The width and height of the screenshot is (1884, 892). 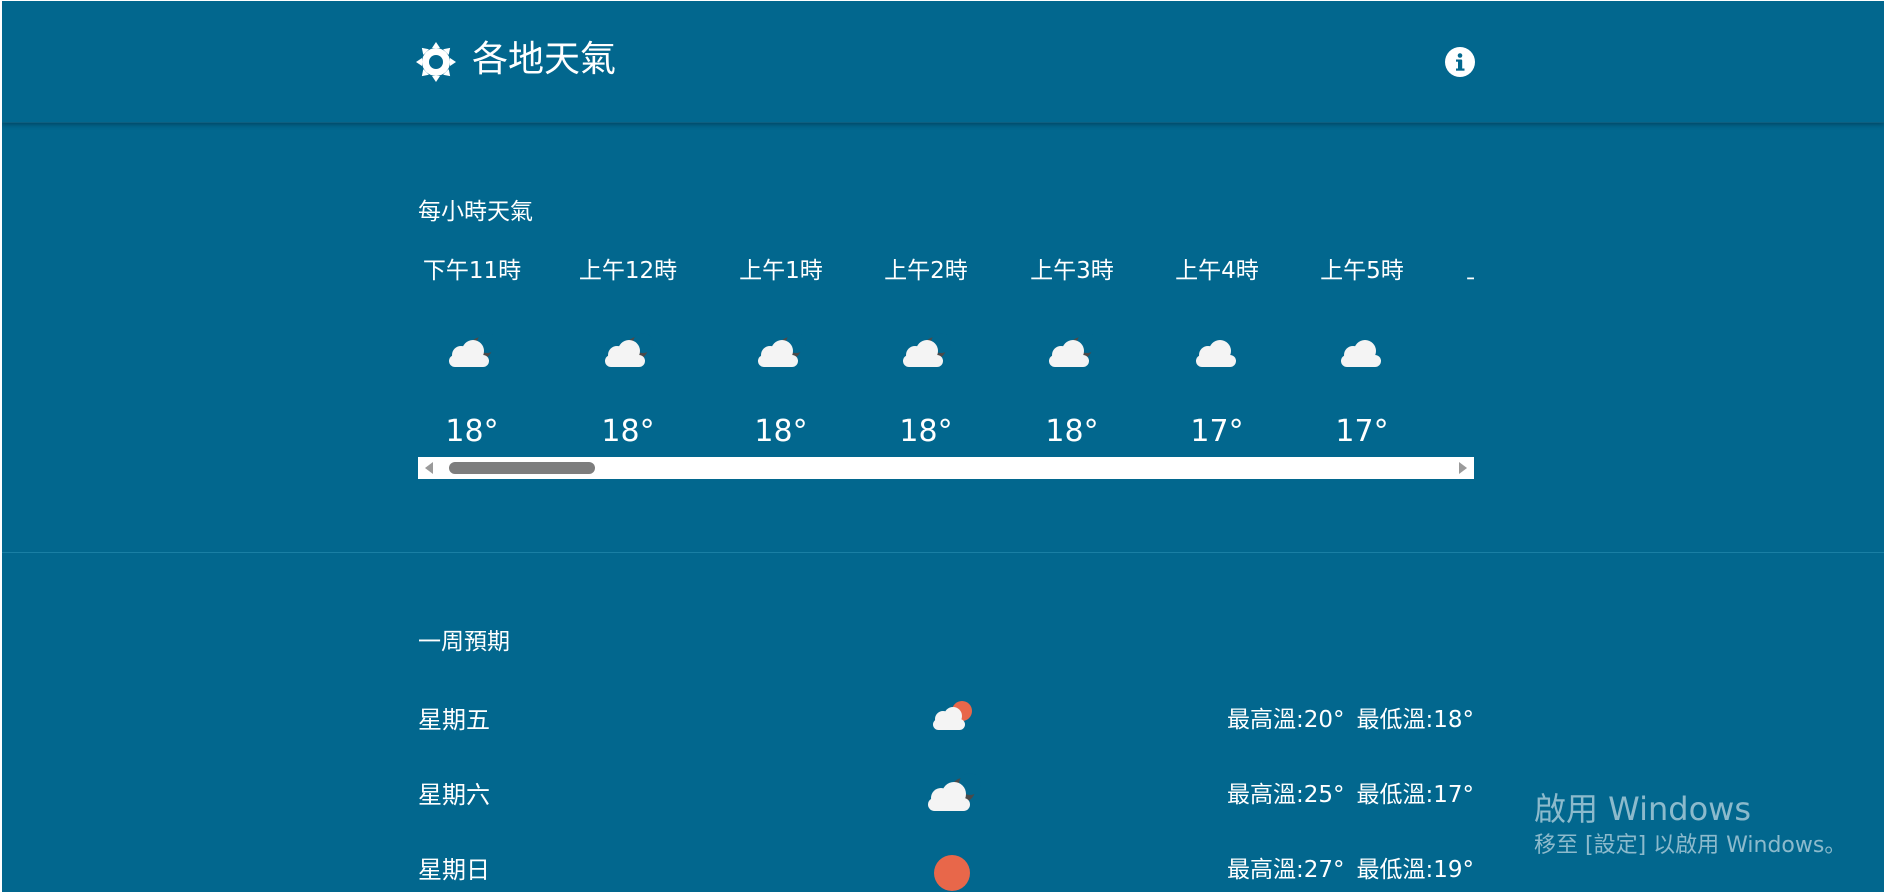 I want to click on day-high-temp: 最高溫:20°, so click(x=1285, y=720).